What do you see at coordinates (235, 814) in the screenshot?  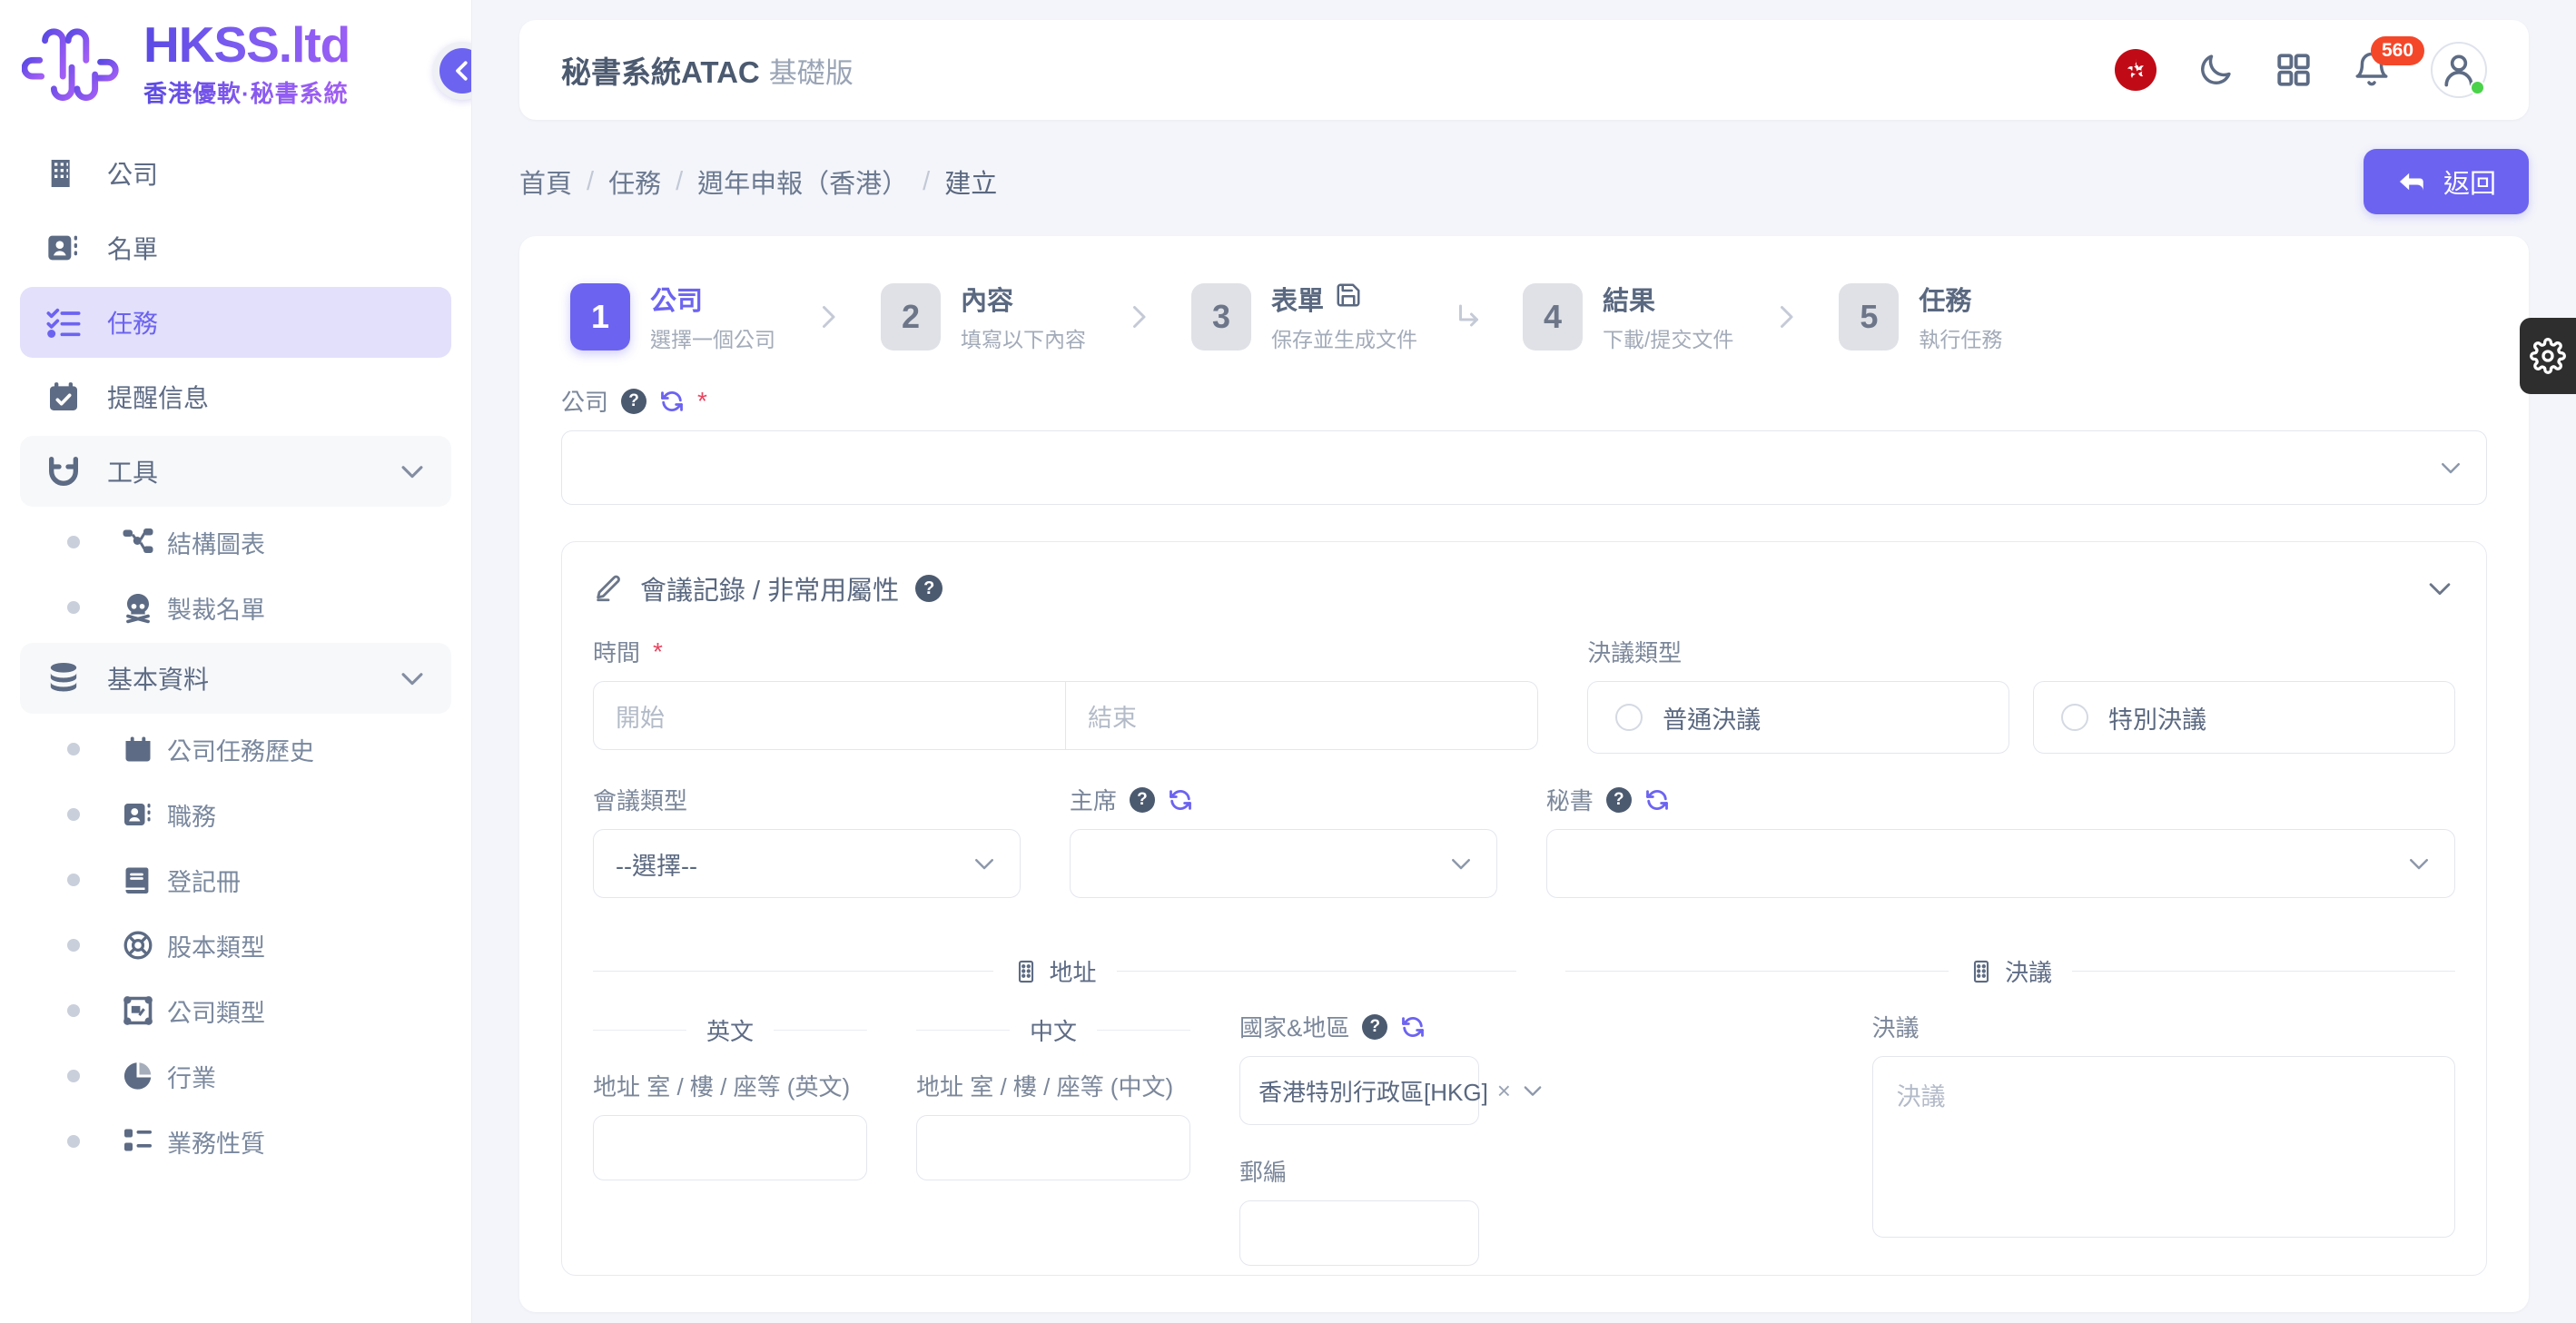 I see `sidebar-item-position: 職務` at bounding box center [235, 814].